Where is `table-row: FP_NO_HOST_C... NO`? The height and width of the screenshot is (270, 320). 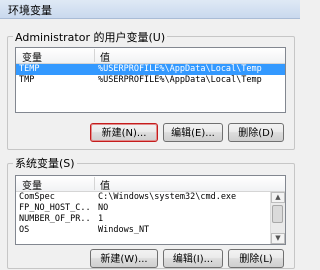
table-row: FP_NO_HOST_C... NO is located at coordinates (150, 208).